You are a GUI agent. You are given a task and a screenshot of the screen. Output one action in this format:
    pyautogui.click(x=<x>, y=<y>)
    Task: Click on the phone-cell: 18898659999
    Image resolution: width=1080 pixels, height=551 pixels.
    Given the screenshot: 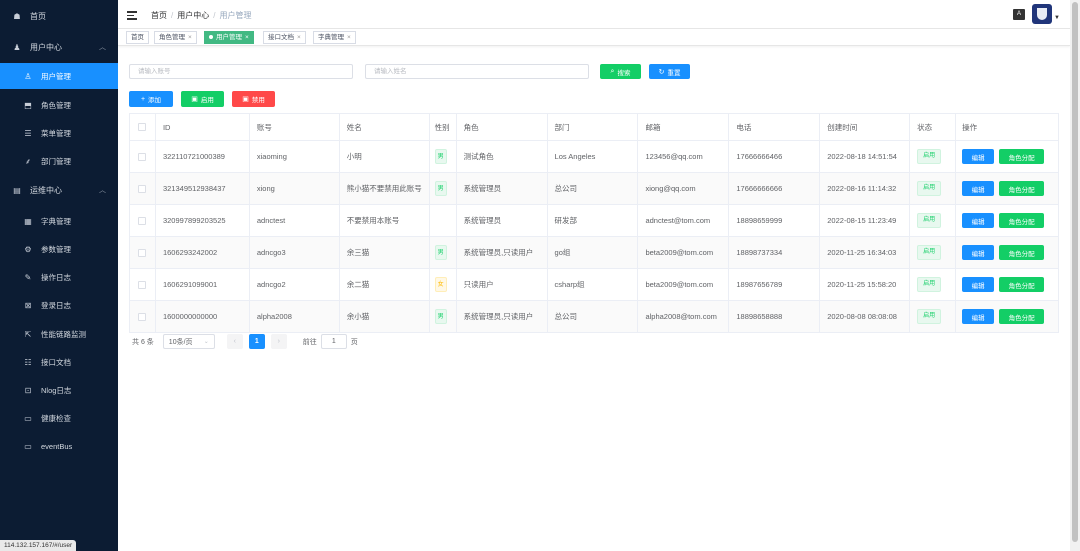 What is the action you would take?
    pyautogui.click(x=775, y=220)
    